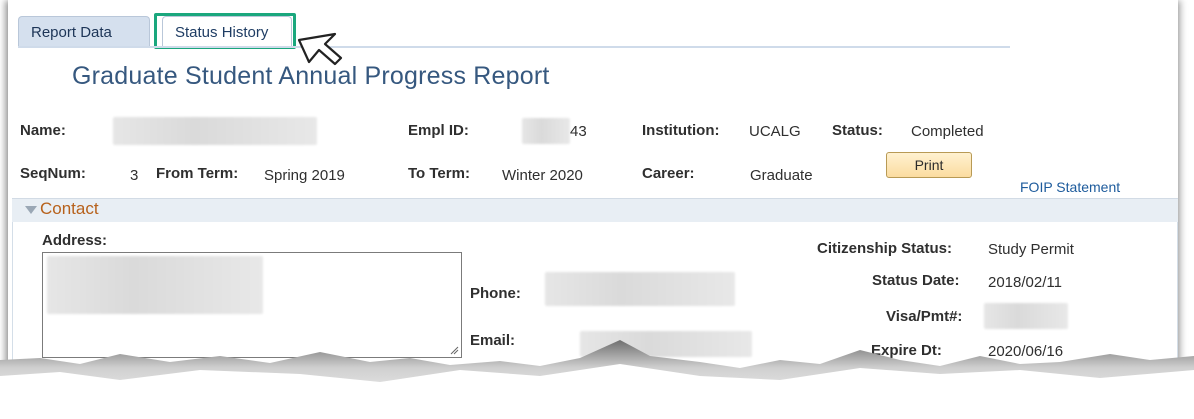  What do you see at coordinates (311, 76) in the screenshot?
I see `page-title: Graduate Student Annual Progress Report` at bounding box center [311, 76].